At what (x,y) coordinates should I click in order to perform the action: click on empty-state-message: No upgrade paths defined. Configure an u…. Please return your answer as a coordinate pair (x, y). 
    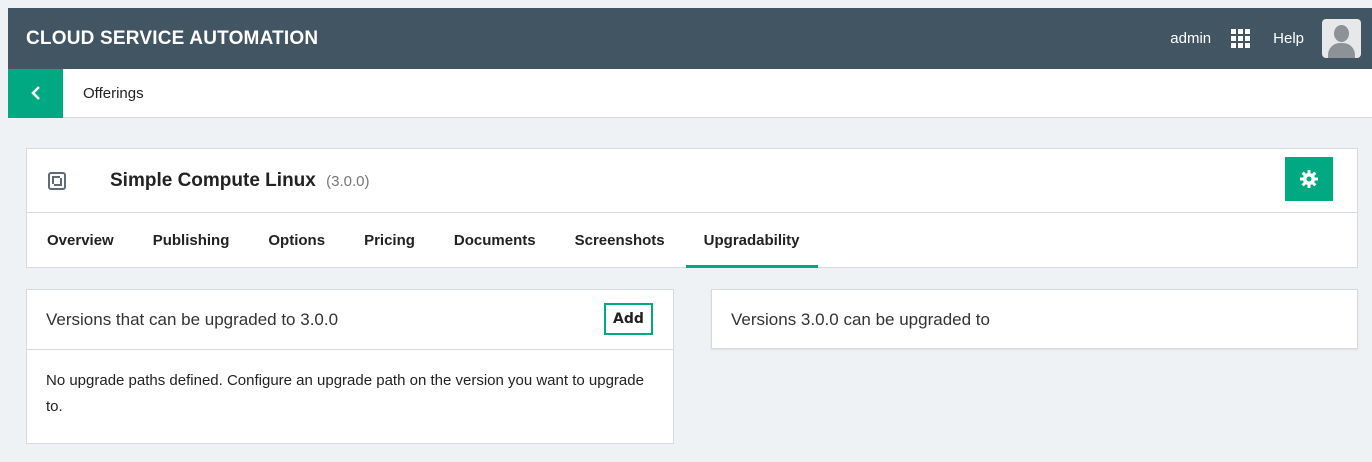
    Looking at the image, I should click on (345, 393).